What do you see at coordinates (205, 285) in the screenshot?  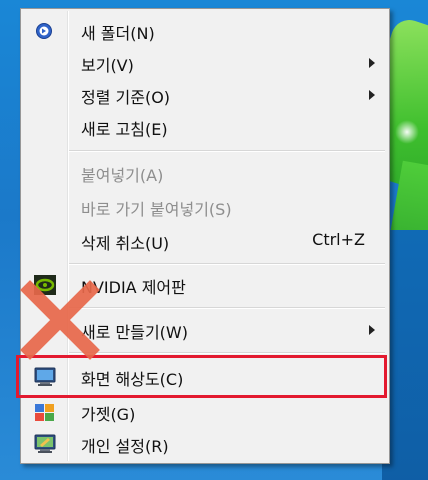 I see `menu-item-nvidia-control-panel: NVIDIA 제어판` at bounding box center [205, 285].